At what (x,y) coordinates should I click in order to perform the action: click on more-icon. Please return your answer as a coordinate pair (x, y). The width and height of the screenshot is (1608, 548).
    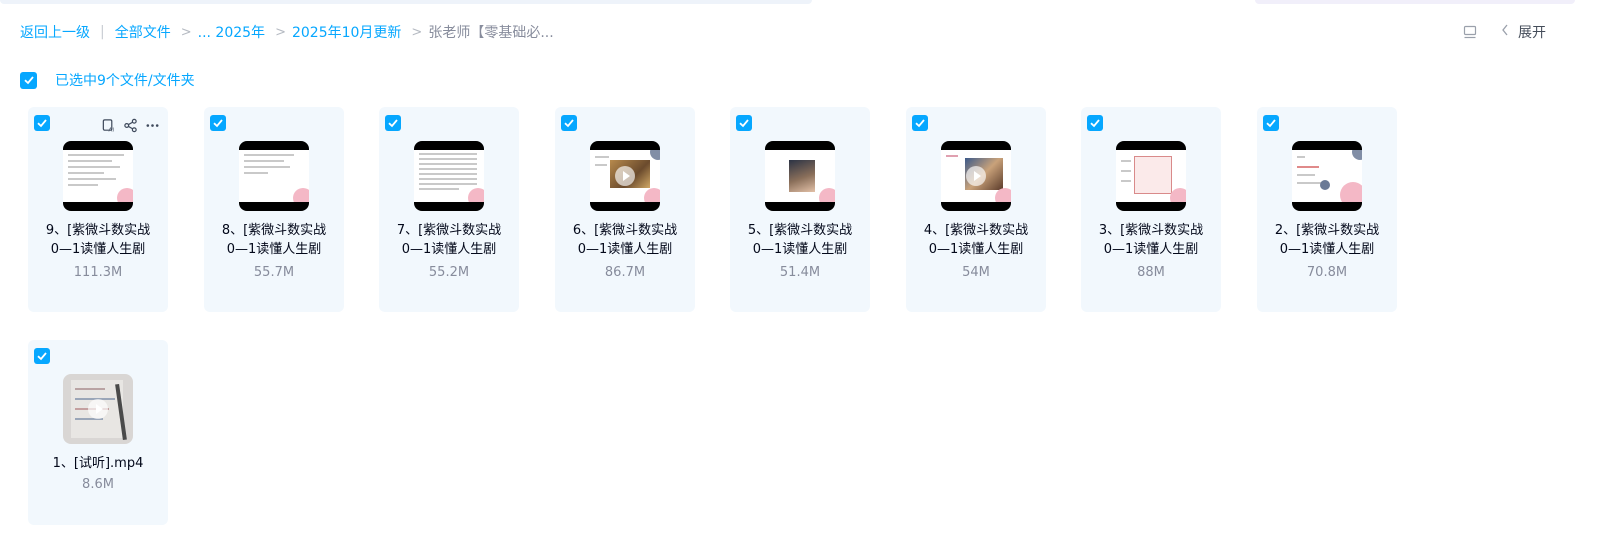
    Looking at the image, I should click on (152, 125).